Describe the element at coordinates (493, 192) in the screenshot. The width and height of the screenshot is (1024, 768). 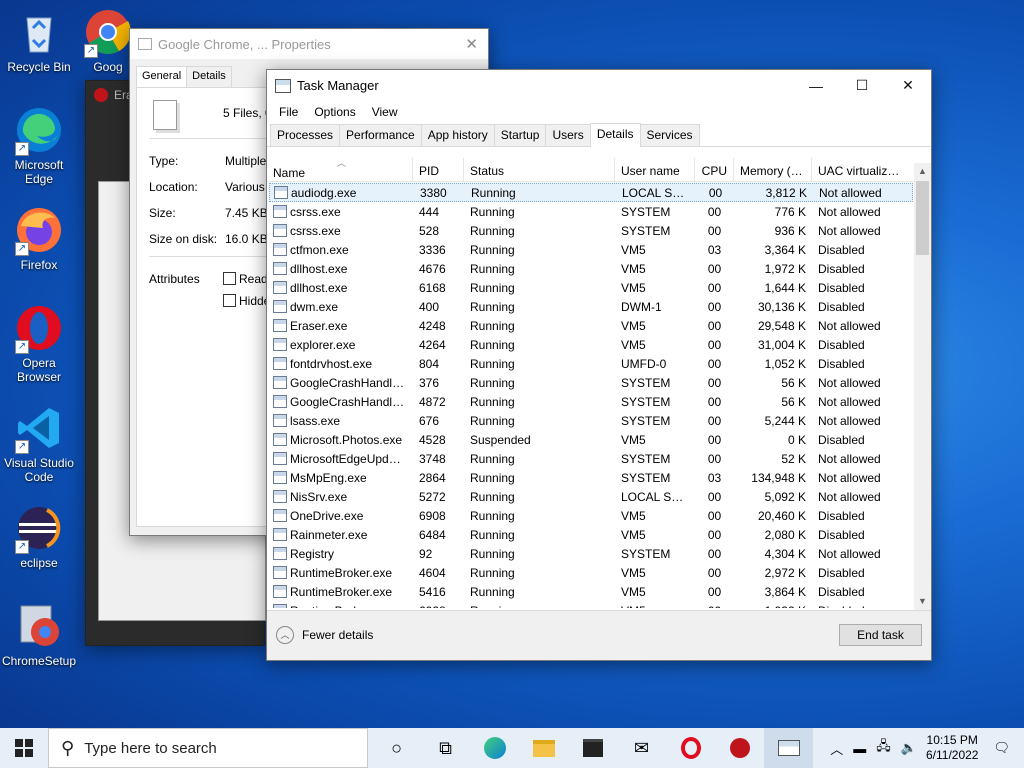
I see `cell-status: Running` at that location.